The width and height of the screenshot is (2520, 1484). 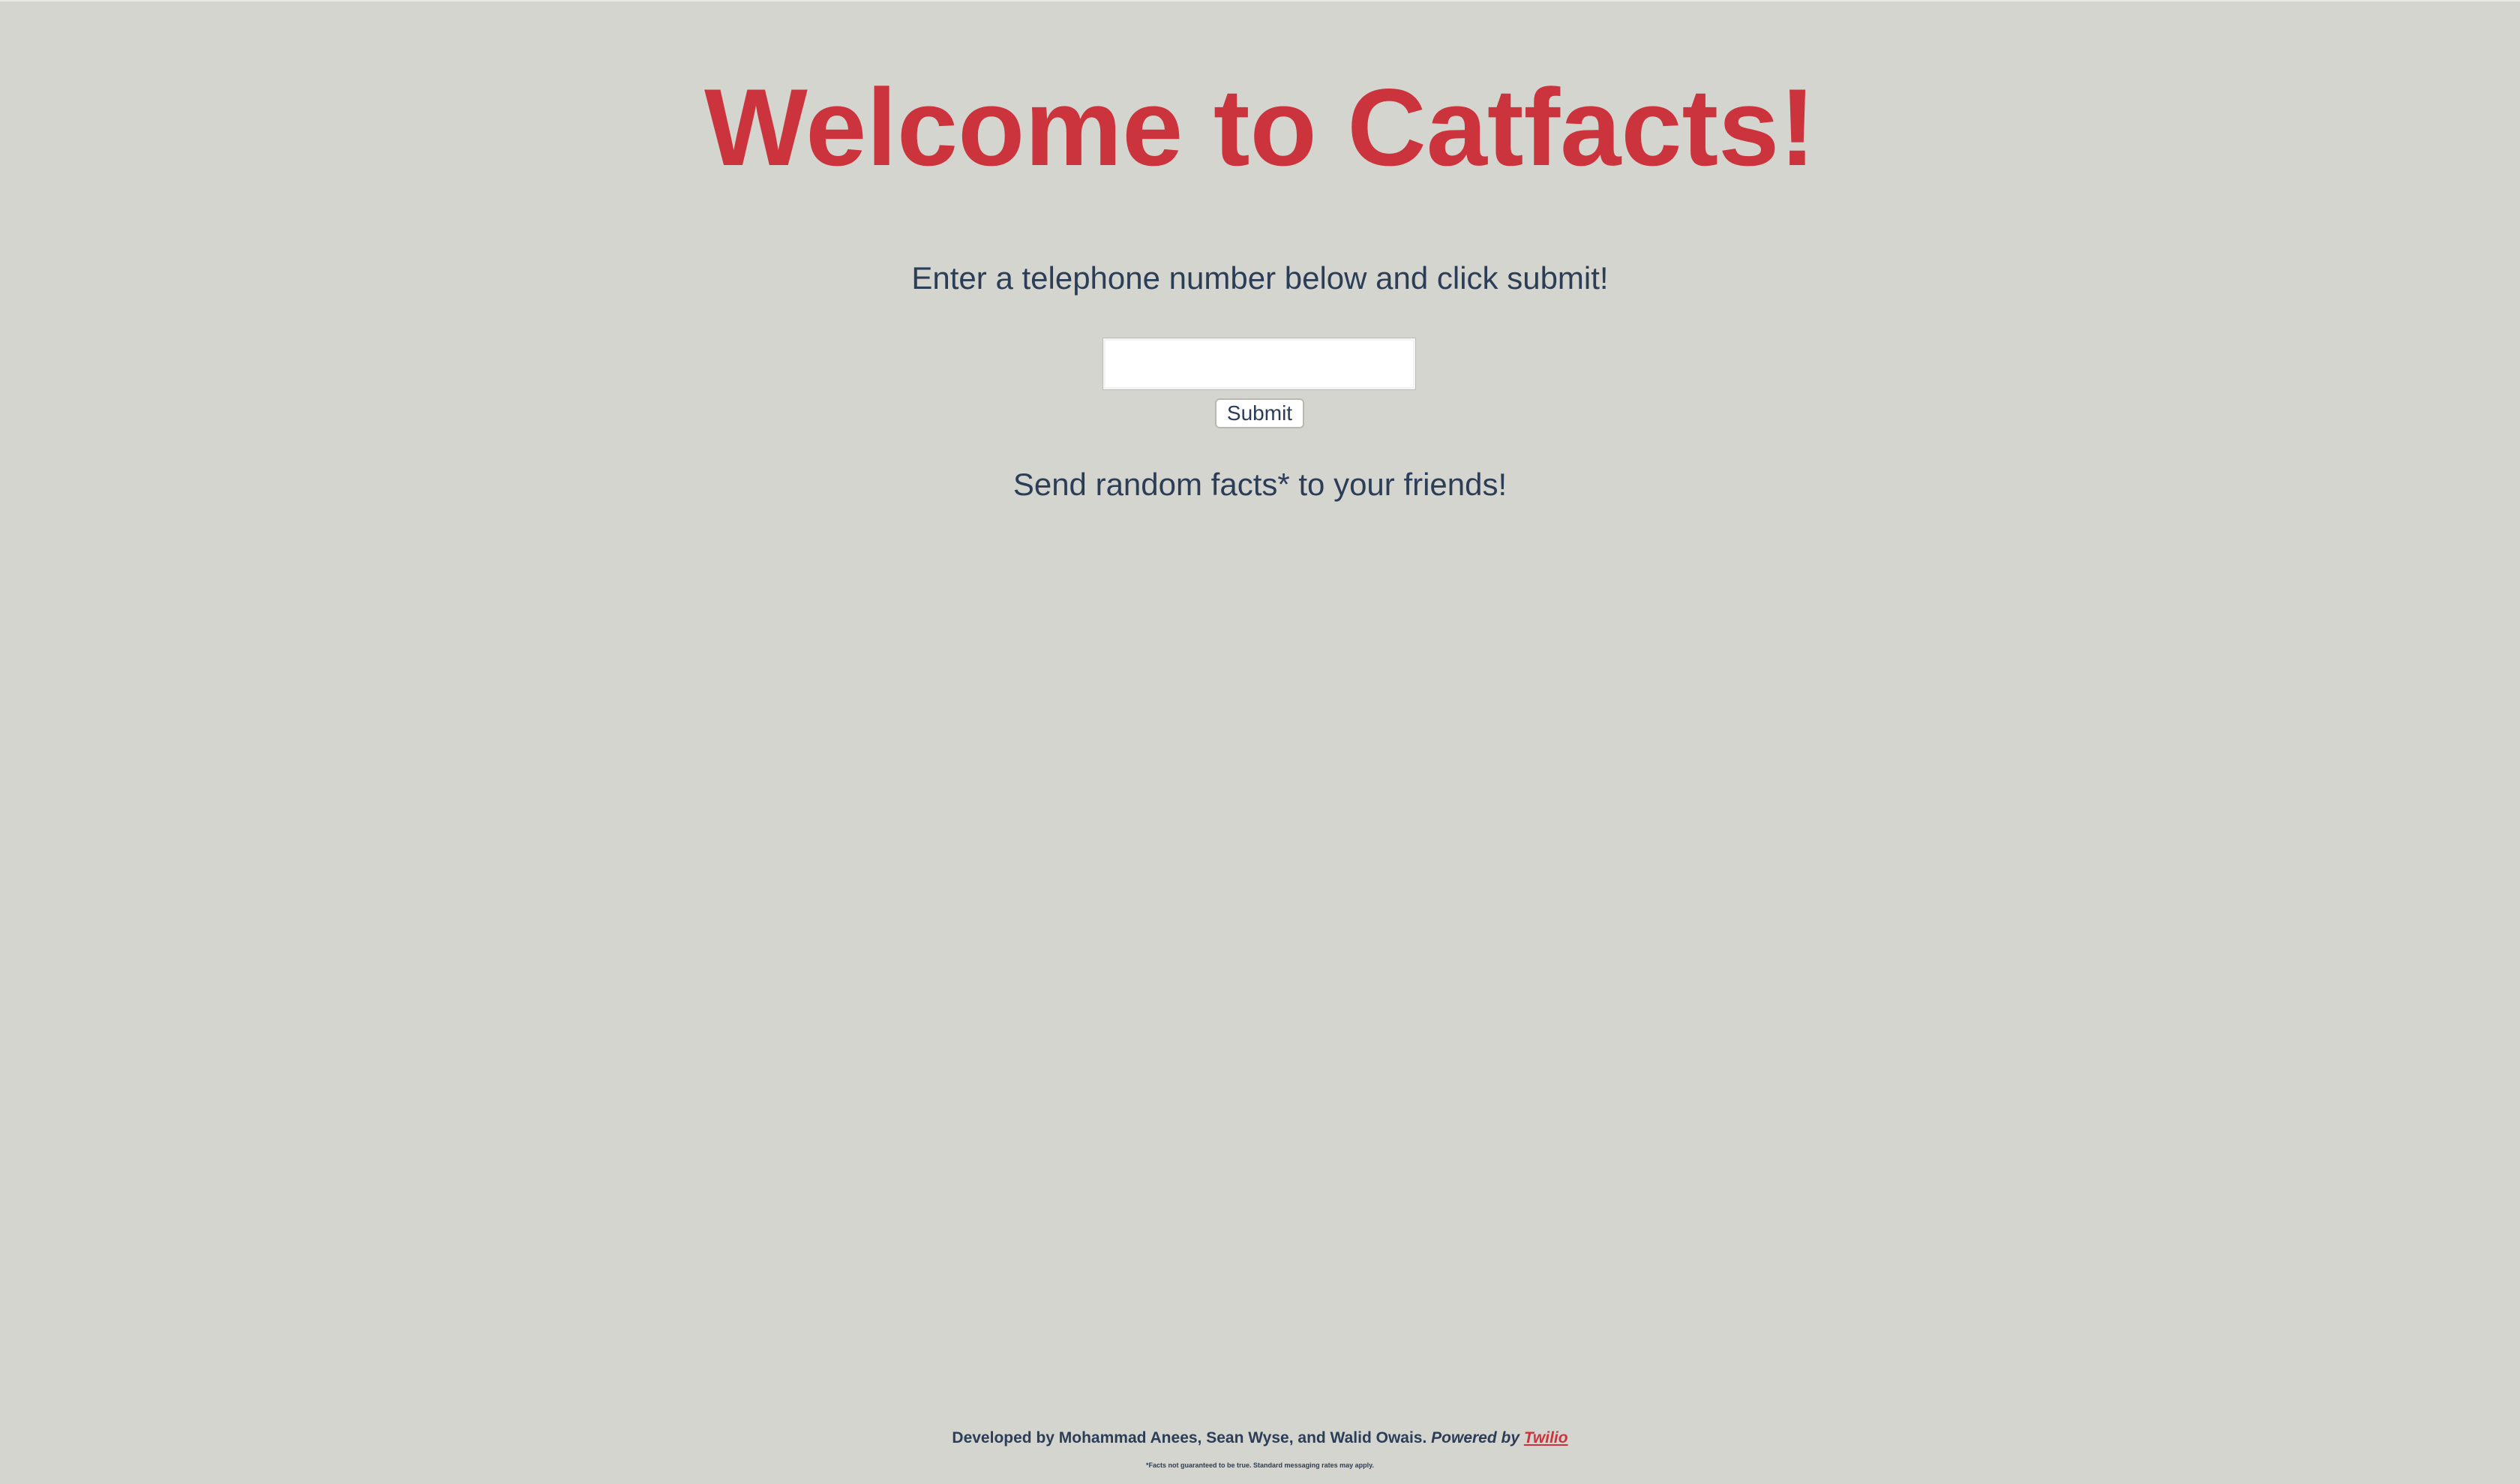 I want to click on top-border, so click(x=1260, y=1).